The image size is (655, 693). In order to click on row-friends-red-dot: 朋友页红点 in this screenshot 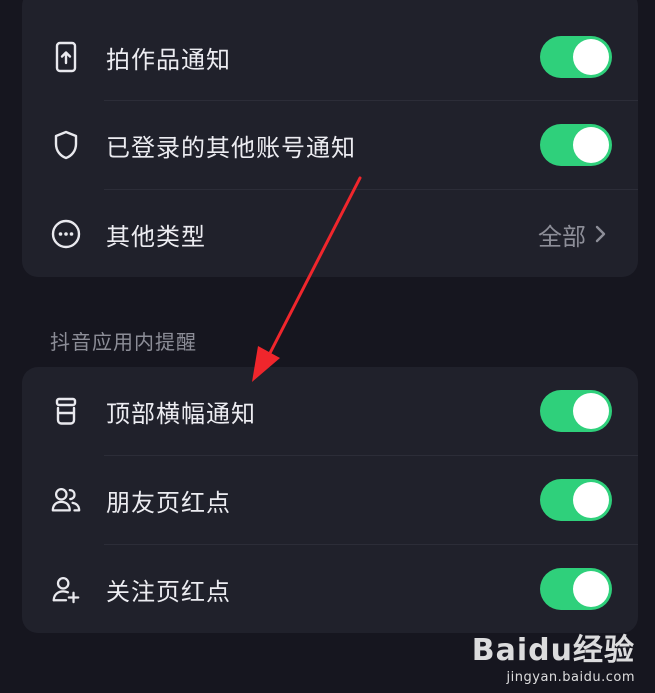, I will do `click(330, 500)`.